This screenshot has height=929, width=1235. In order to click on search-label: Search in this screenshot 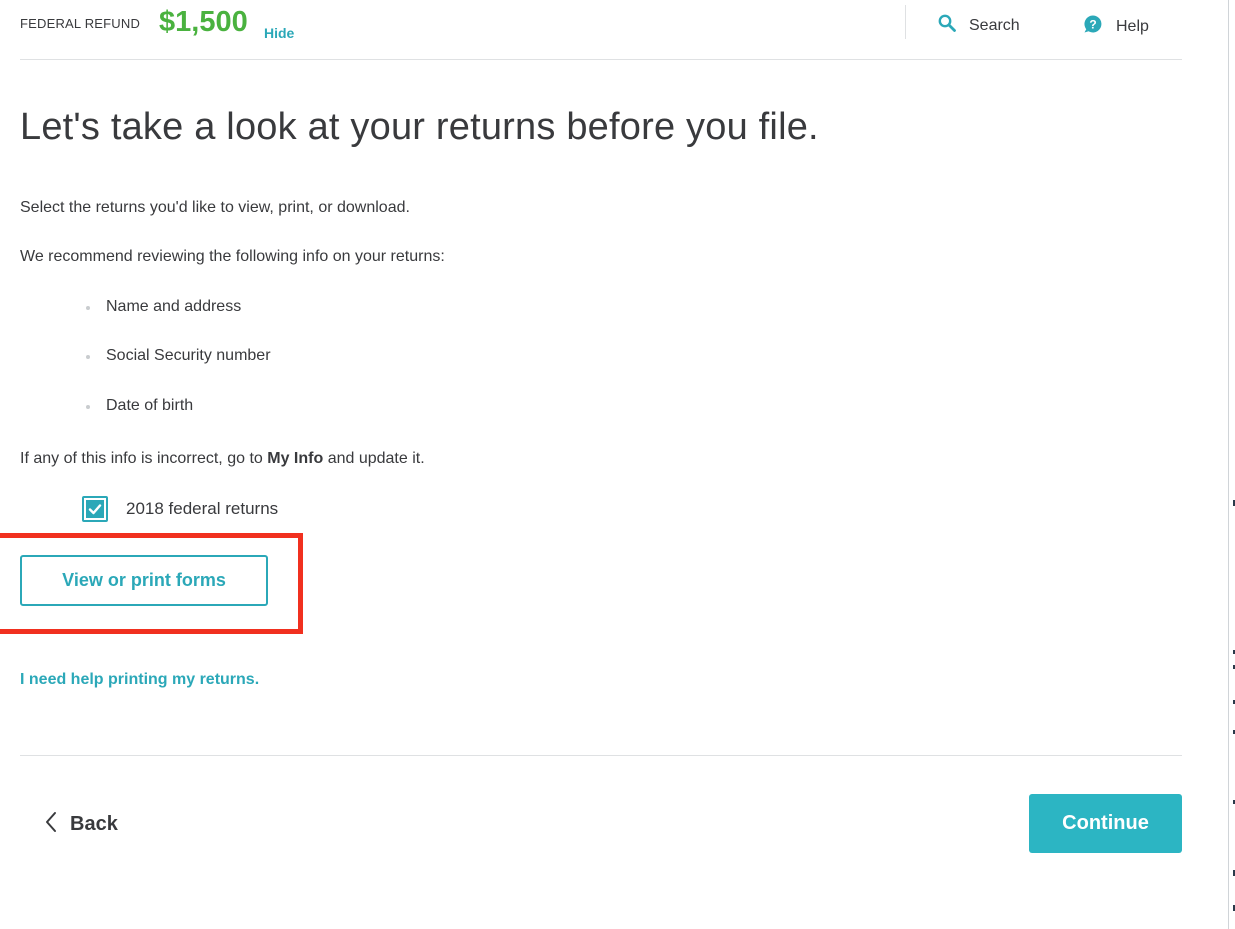, I will do `click(994, 25)`.